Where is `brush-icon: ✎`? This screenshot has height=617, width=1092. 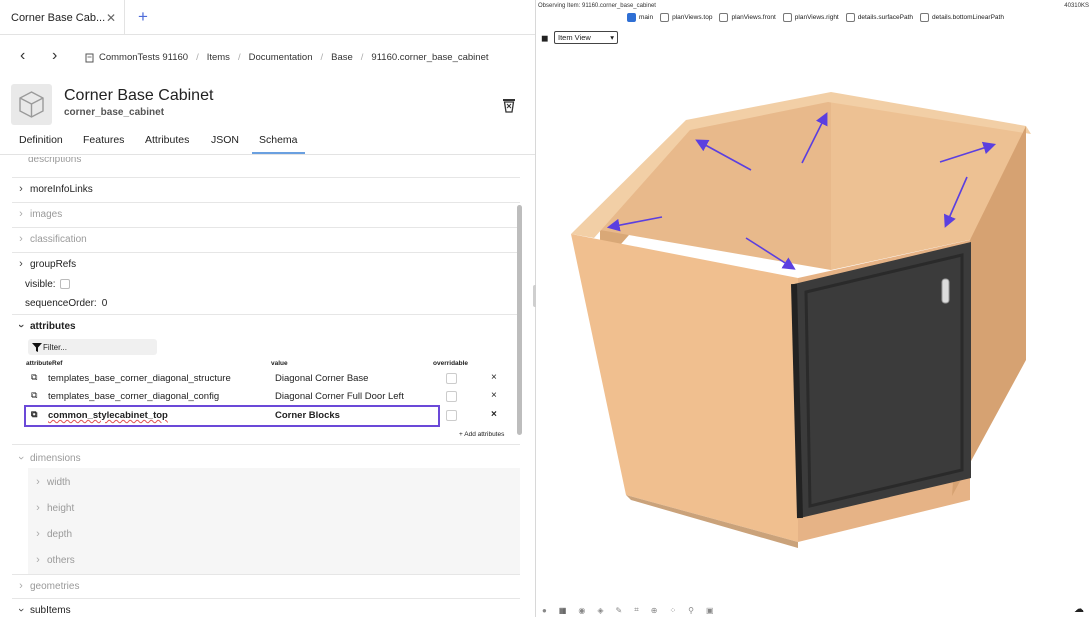 brush-icon: ✎ is located at coordinates (619, 610).